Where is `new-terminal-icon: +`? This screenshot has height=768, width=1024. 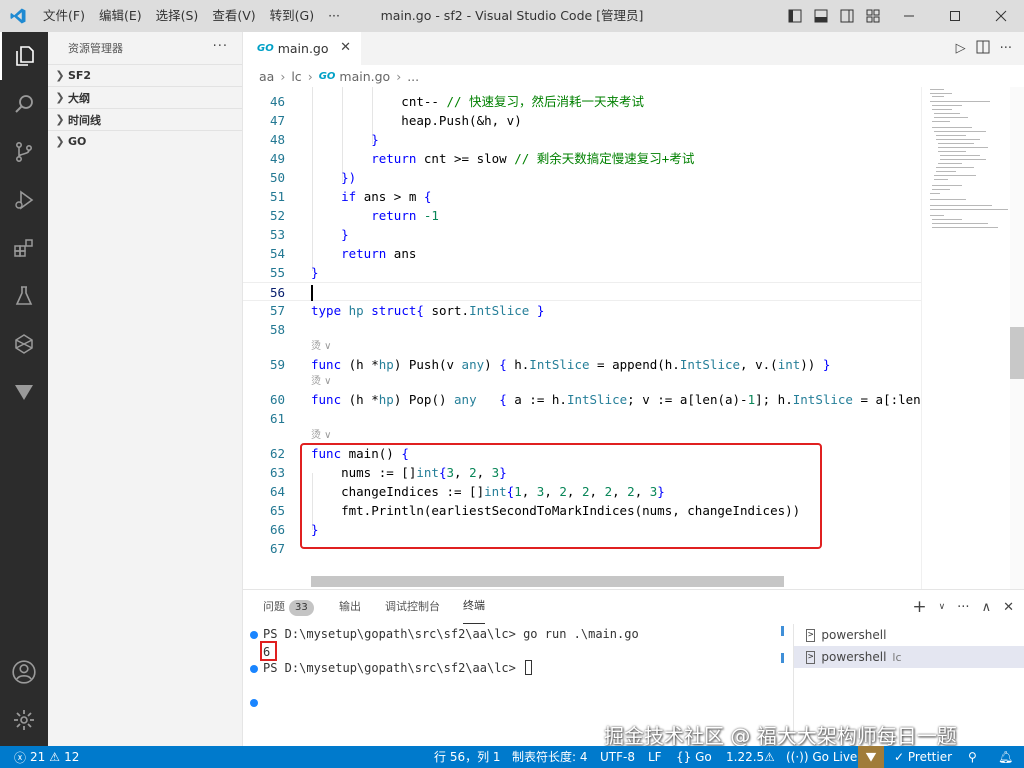 new-terminal-icon: + is located at coordinates (919, 607).